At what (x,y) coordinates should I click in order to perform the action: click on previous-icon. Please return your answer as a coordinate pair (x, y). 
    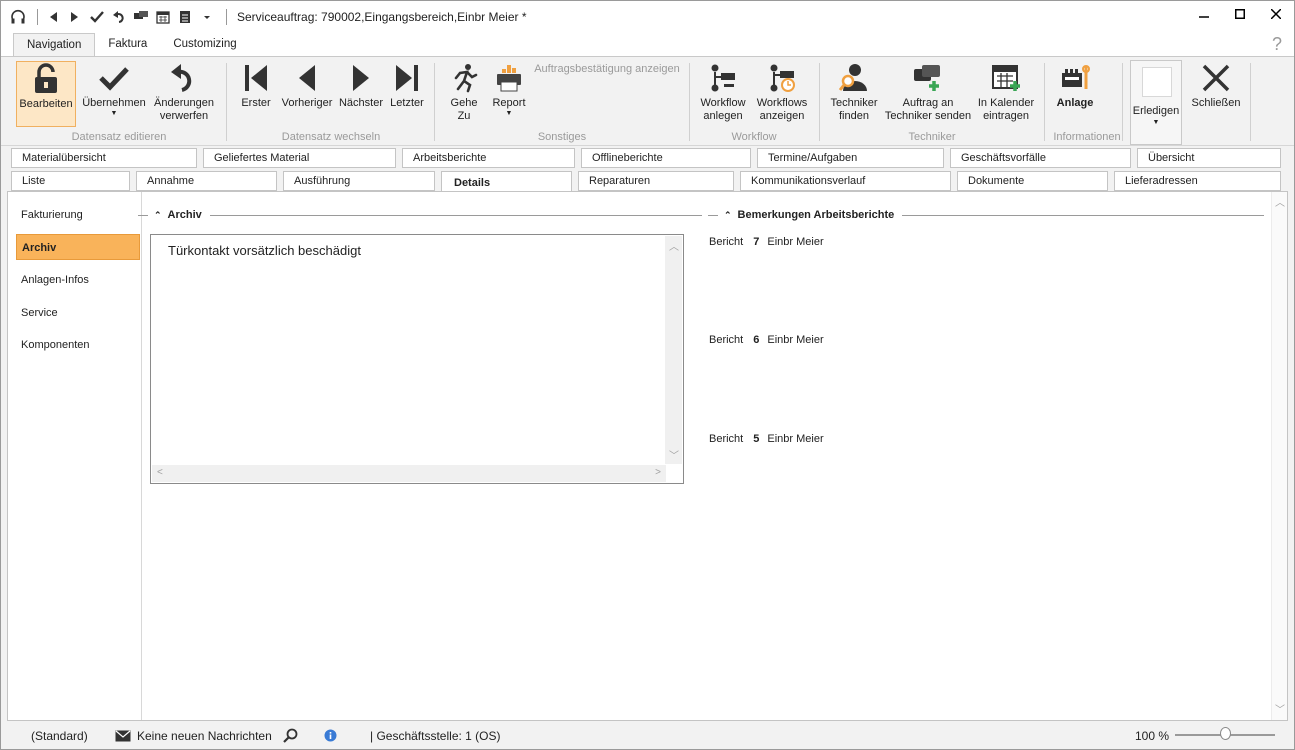
    Looking at the image, I should click on (53, 17).